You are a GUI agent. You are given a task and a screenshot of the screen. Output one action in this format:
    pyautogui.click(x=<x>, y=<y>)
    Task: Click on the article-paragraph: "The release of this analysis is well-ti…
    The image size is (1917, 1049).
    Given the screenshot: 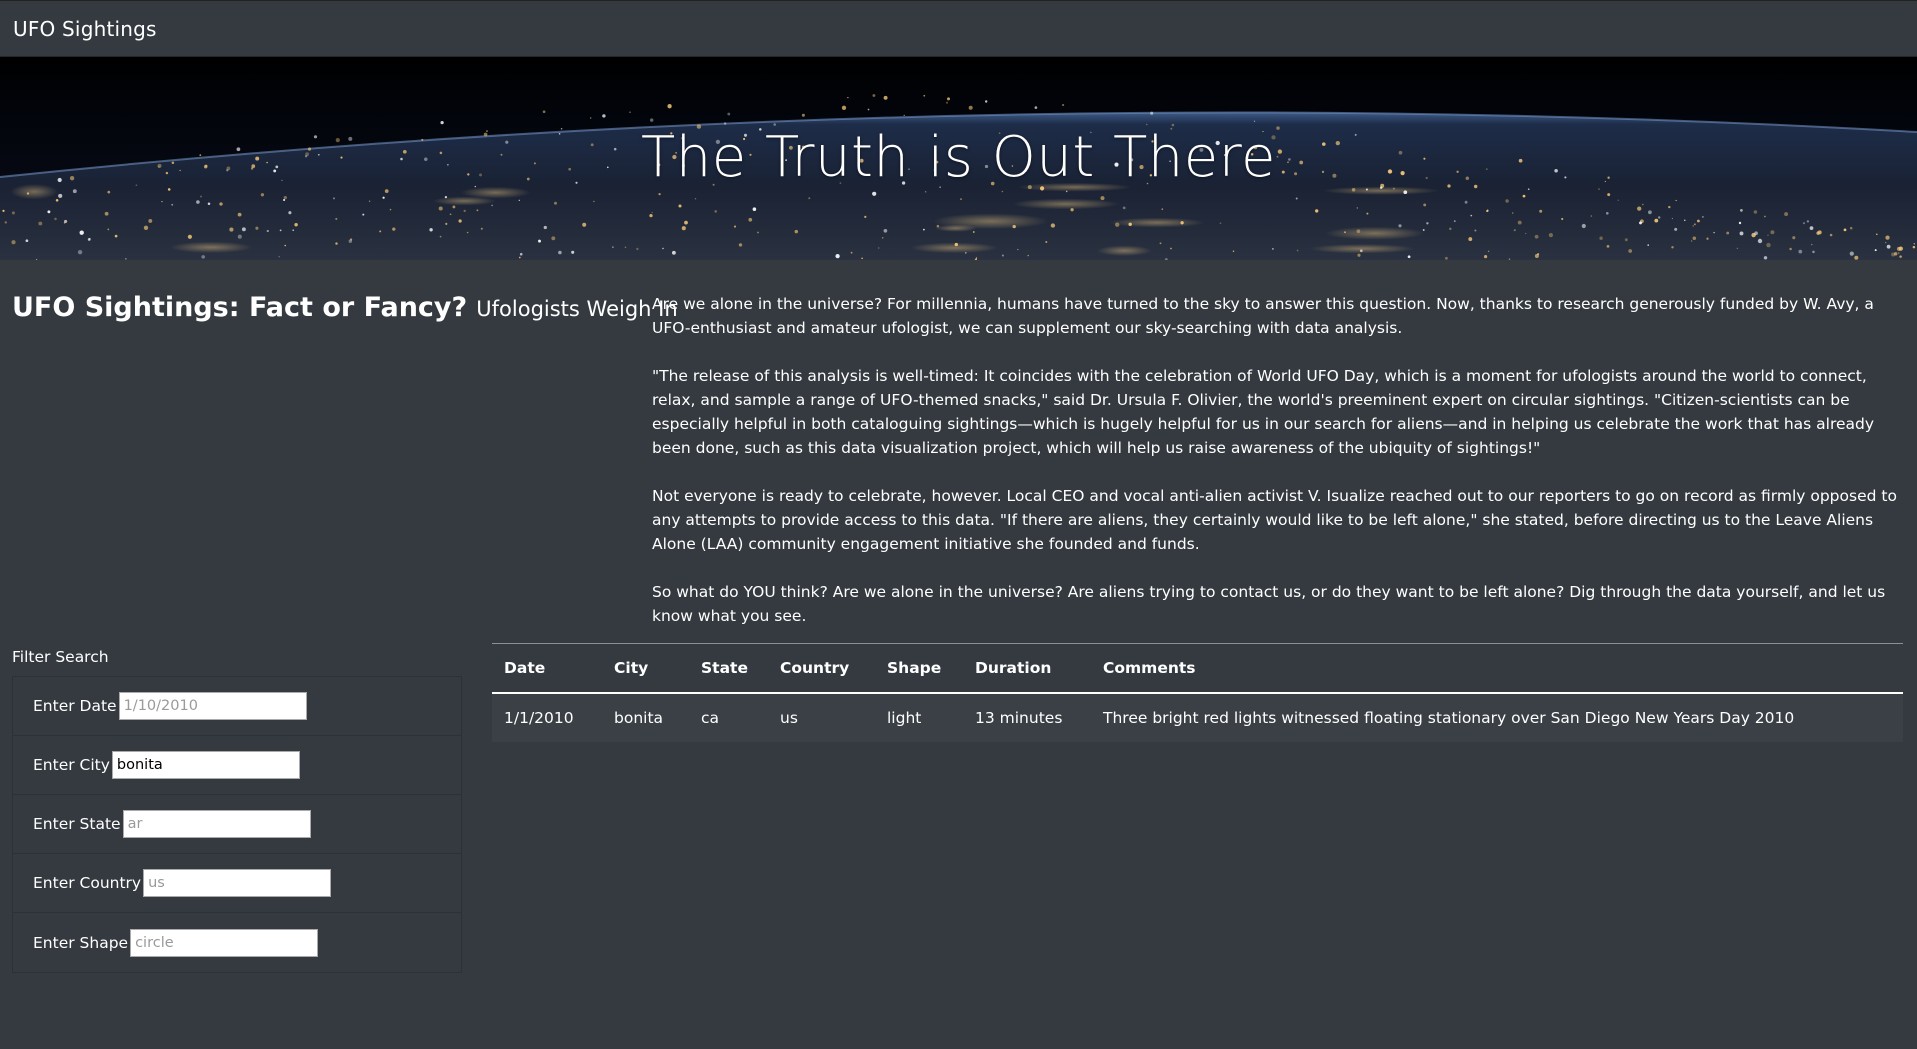 What is the action you would take?
    pyautogui.click(x=1263, y=412)
    